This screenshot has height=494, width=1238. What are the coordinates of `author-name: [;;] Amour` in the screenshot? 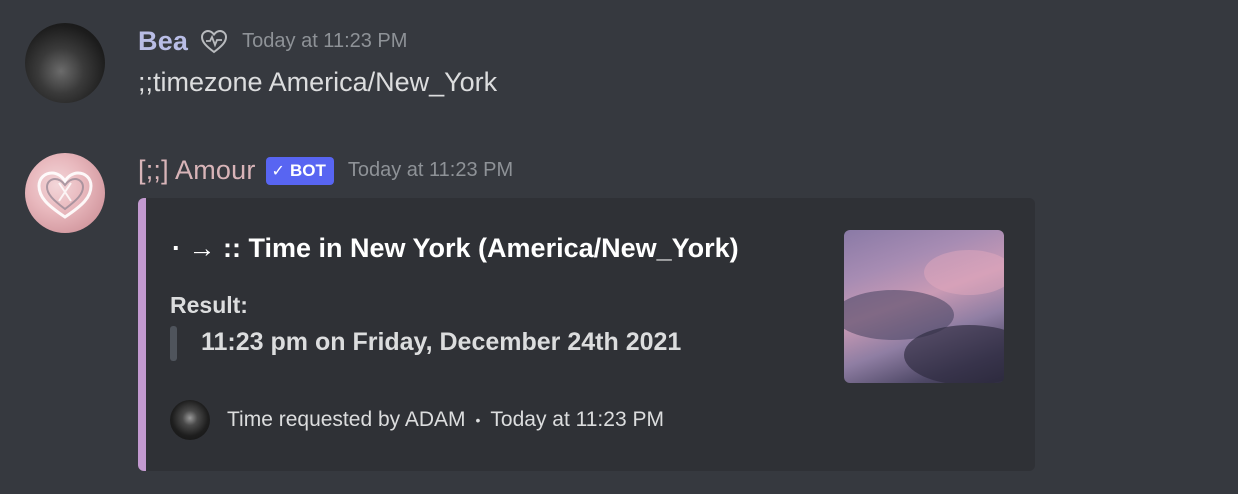 It's located at (197, 170).